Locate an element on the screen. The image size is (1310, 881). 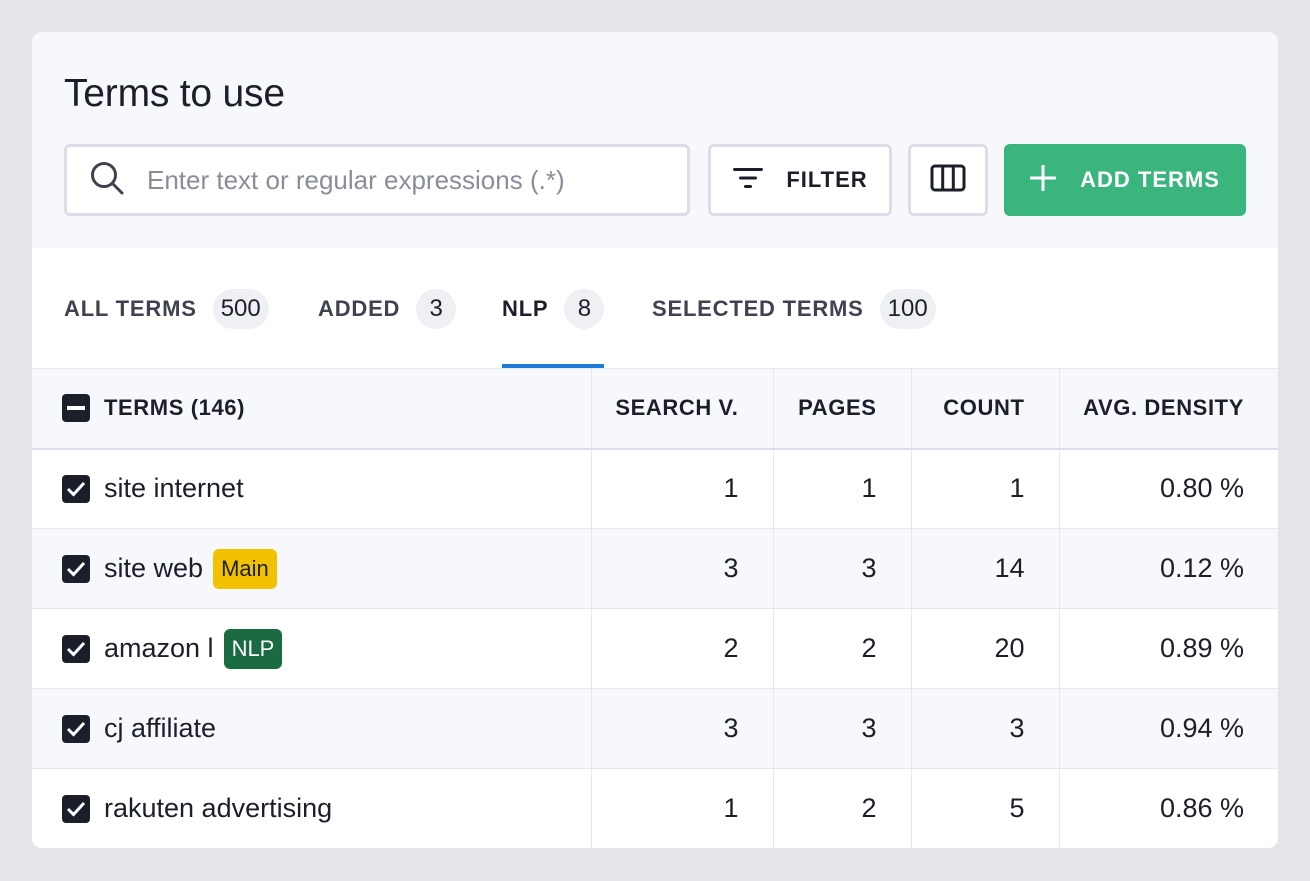
count-badge: 500 is located at coordinates (240, 309).